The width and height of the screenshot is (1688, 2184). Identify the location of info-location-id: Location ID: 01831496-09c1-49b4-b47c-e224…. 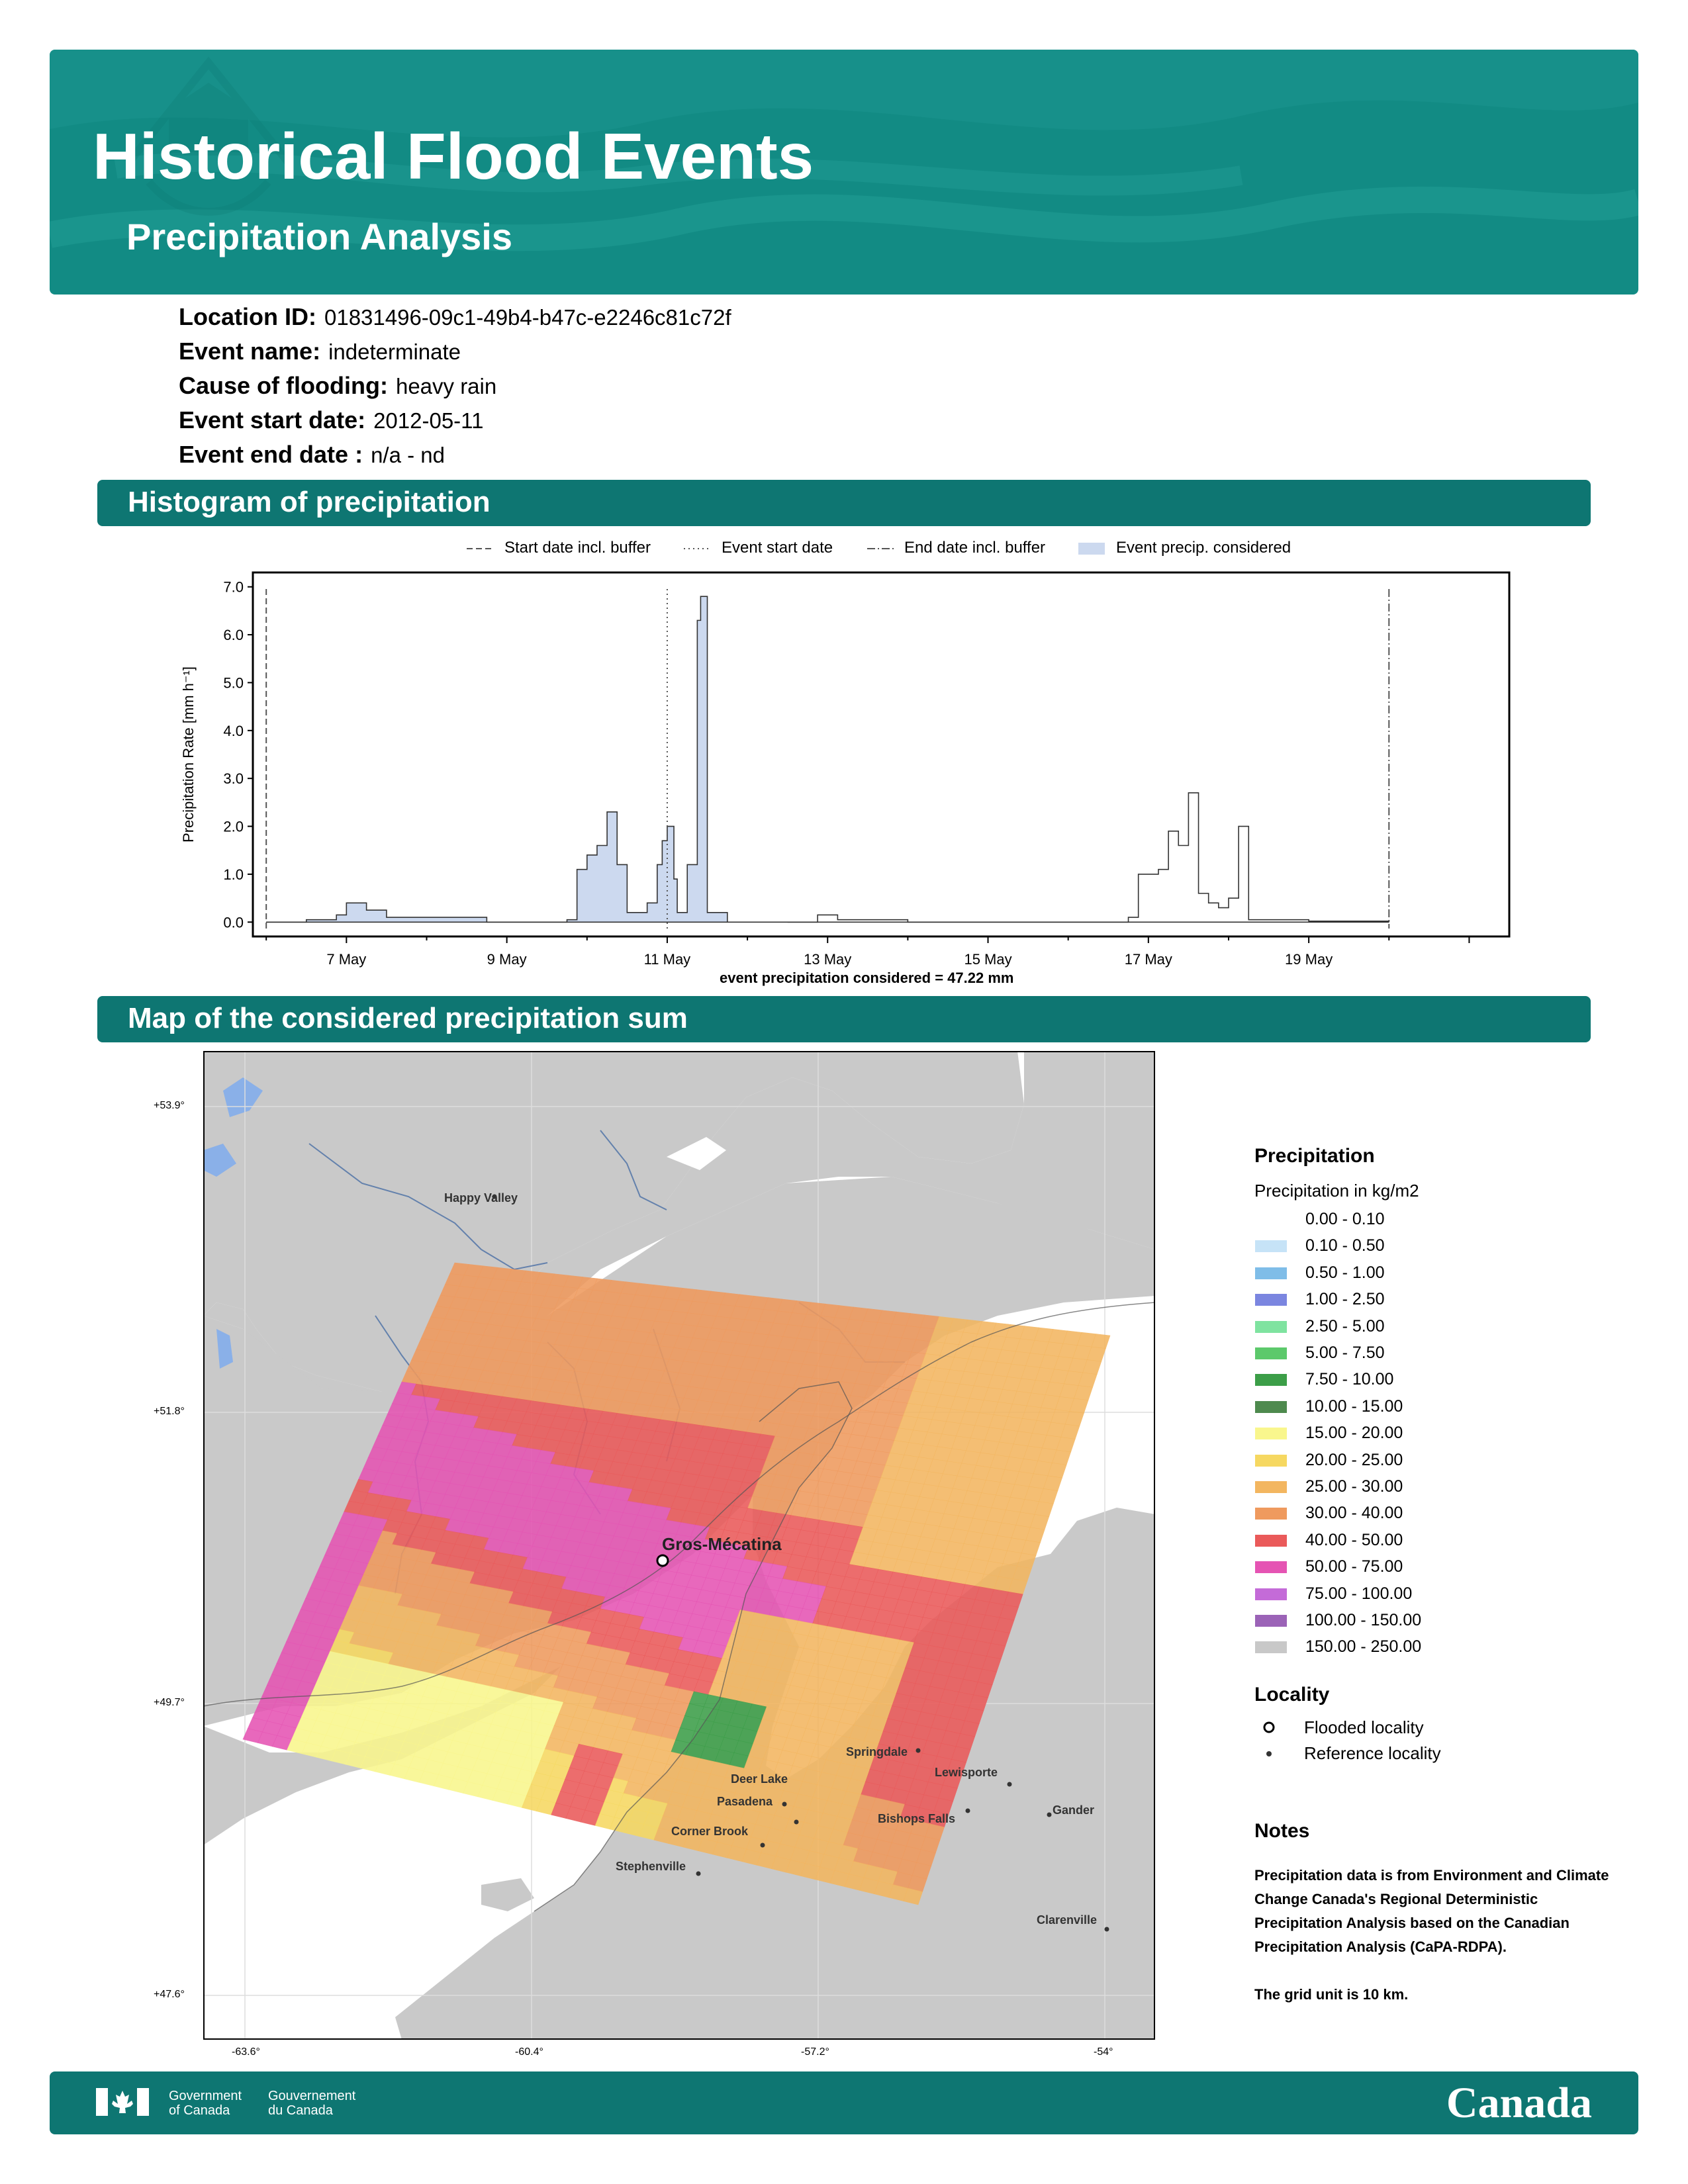
(455, 317).